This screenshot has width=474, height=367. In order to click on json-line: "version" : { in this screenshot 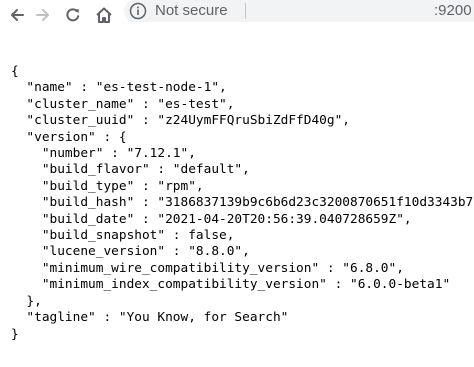, I will do `click(69, 137)`.